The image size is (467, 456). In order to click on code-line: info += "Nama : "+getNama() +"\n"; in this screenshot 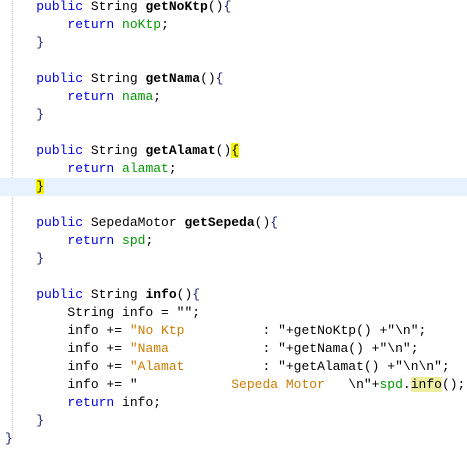, I will do `click(233, 349)`.